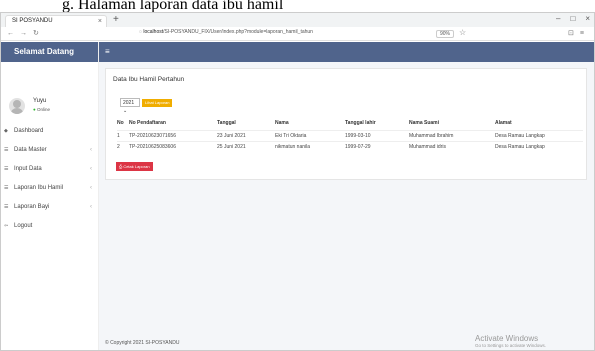 This screenshot has width=595, height=351. Describe the element at coordinates (120, 123) in the screenshot. I see `column-header: No` at that location.